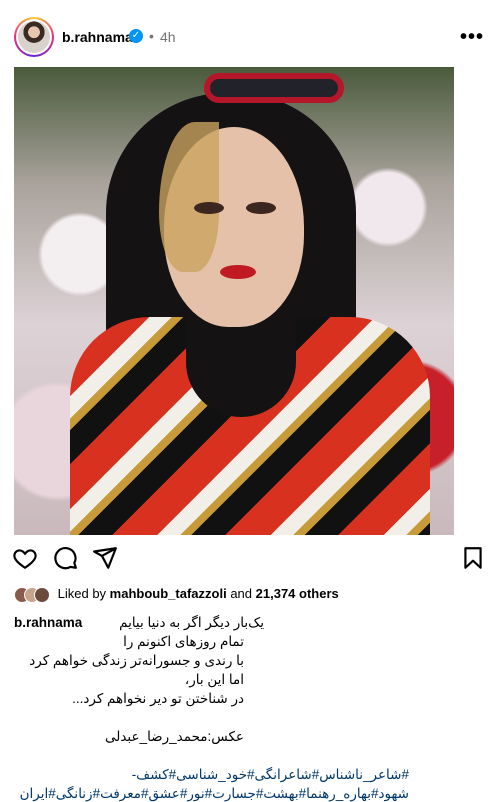  I want to click on post-actions, so click(246, 560).